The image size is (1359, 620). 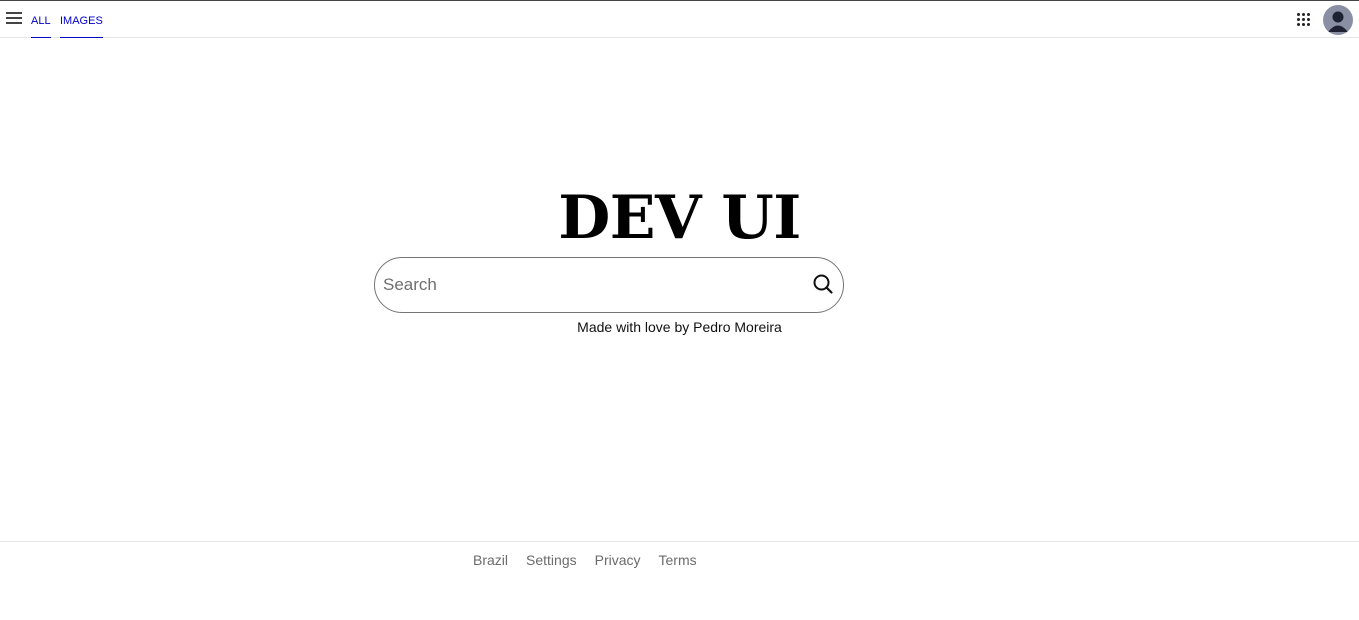 What do you see at coordinates (41, 26) in the screenshot?
I see `tab-all: ALL` at bounding box center [41, 26].